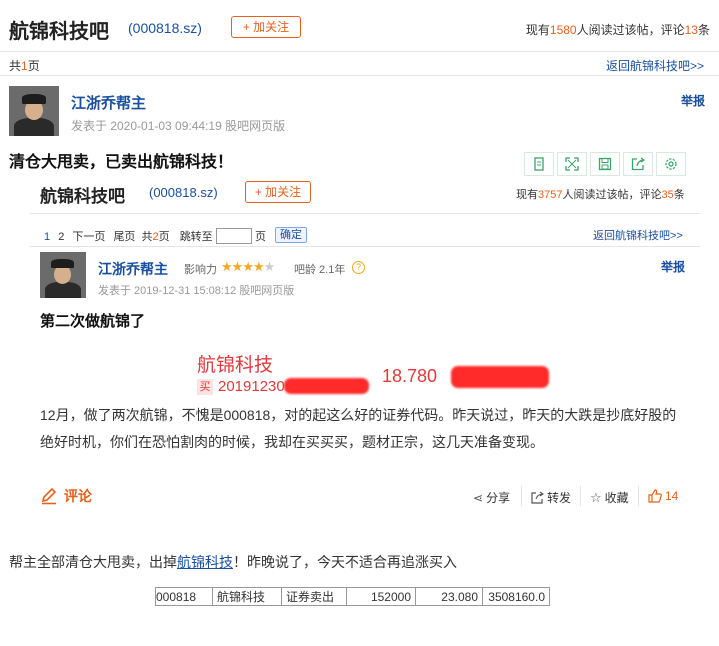 This screenshot has width=719, height=646. I want to click on quoted-meta: 发表于 2019-12-31 15:08:12 股吧网页版, so click(196, 291).